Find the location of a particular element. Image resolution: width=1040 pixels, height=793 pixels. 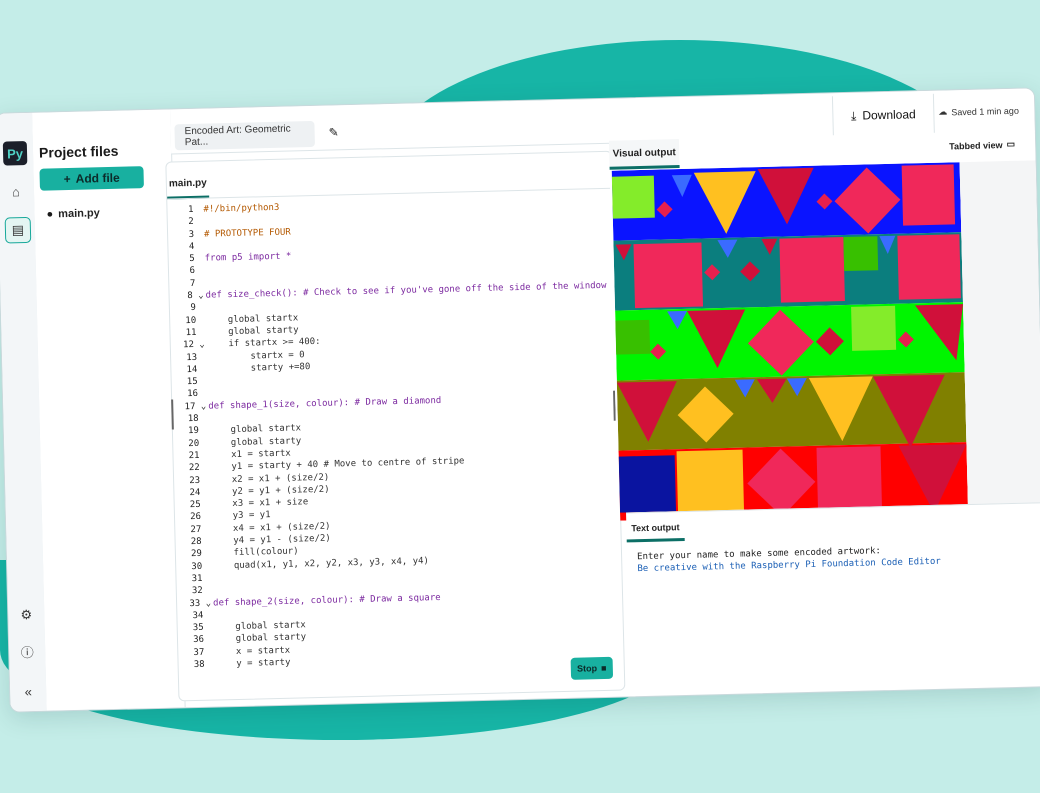

line-number: 30 is located at coordinates (197, 566).